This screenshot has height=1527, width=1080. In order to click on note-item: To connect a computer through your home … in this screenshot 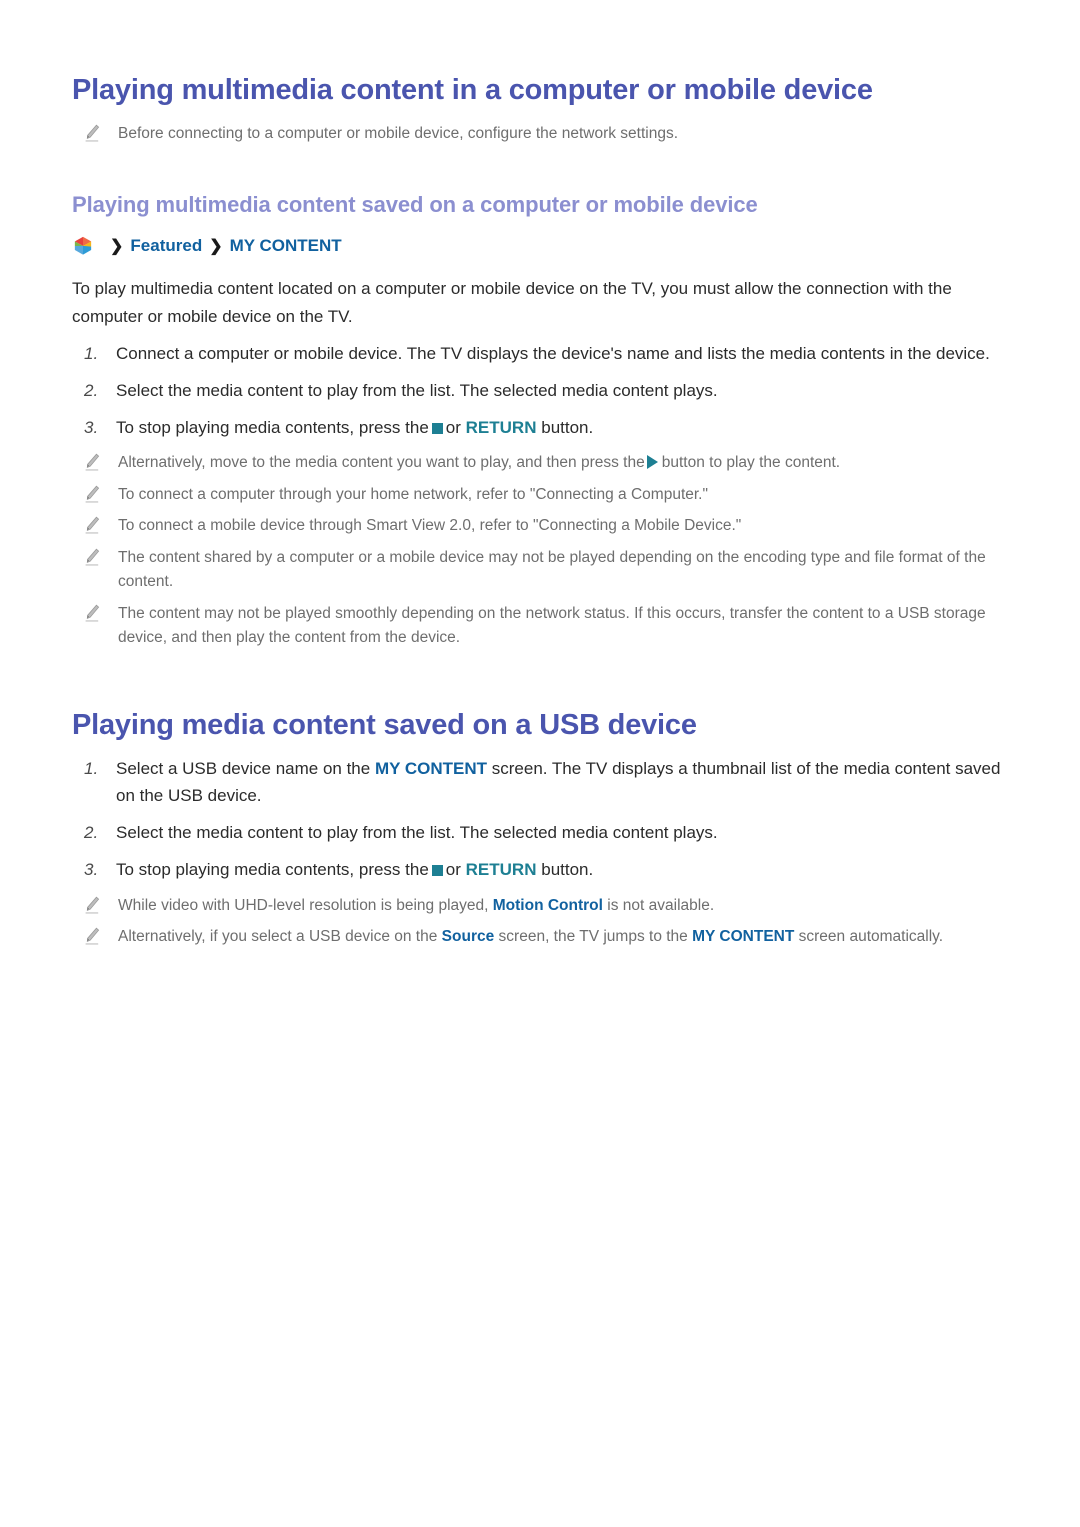, I will do `click(541, 495)`.